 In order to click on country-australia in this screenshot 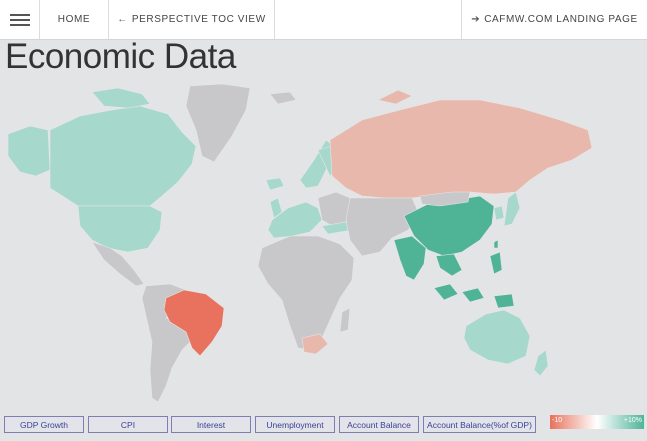, I will do `click(497, 337)`.